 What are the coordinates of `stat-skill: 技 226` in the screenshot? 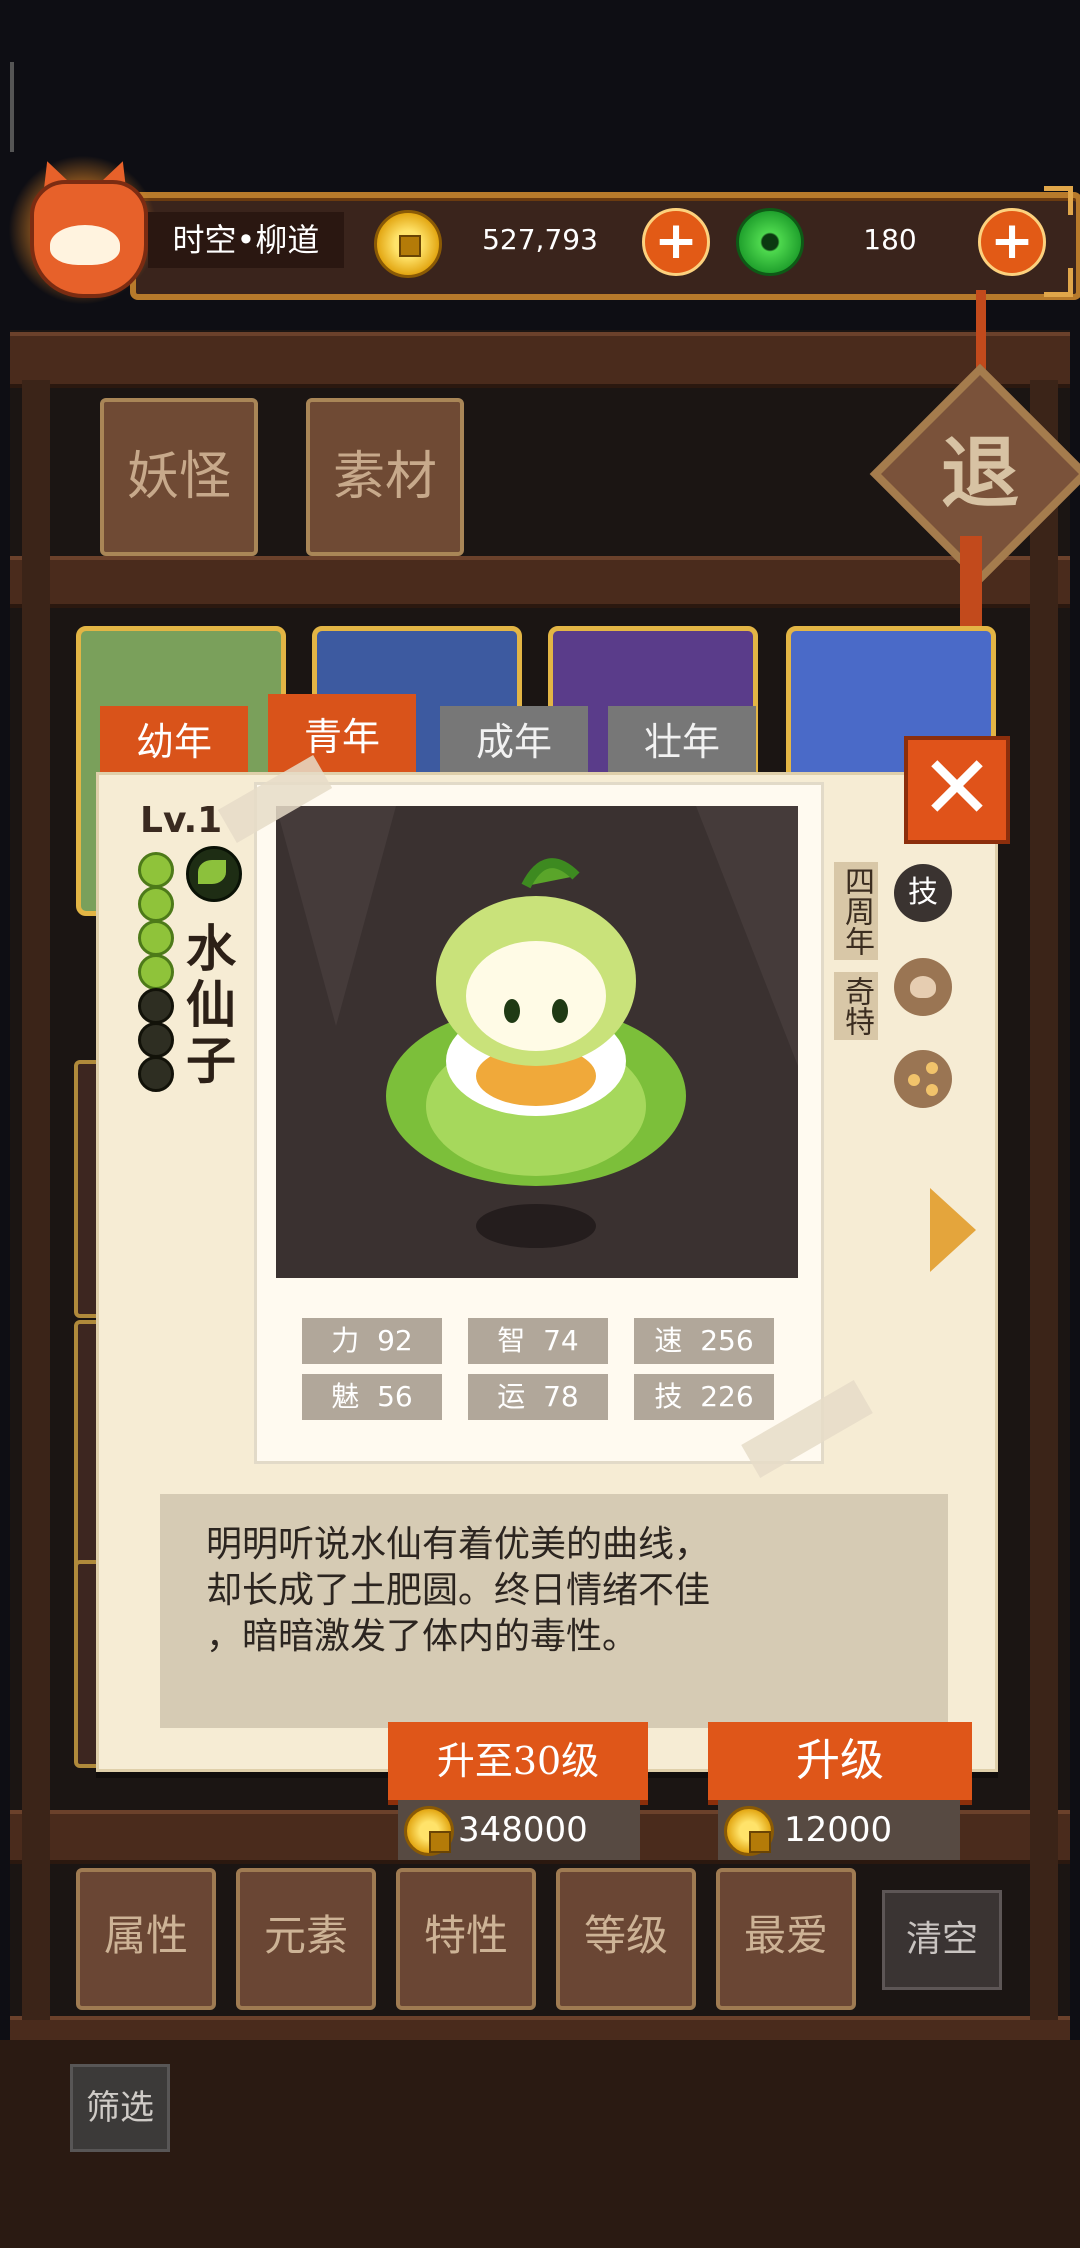 It's located at (704, 1397).